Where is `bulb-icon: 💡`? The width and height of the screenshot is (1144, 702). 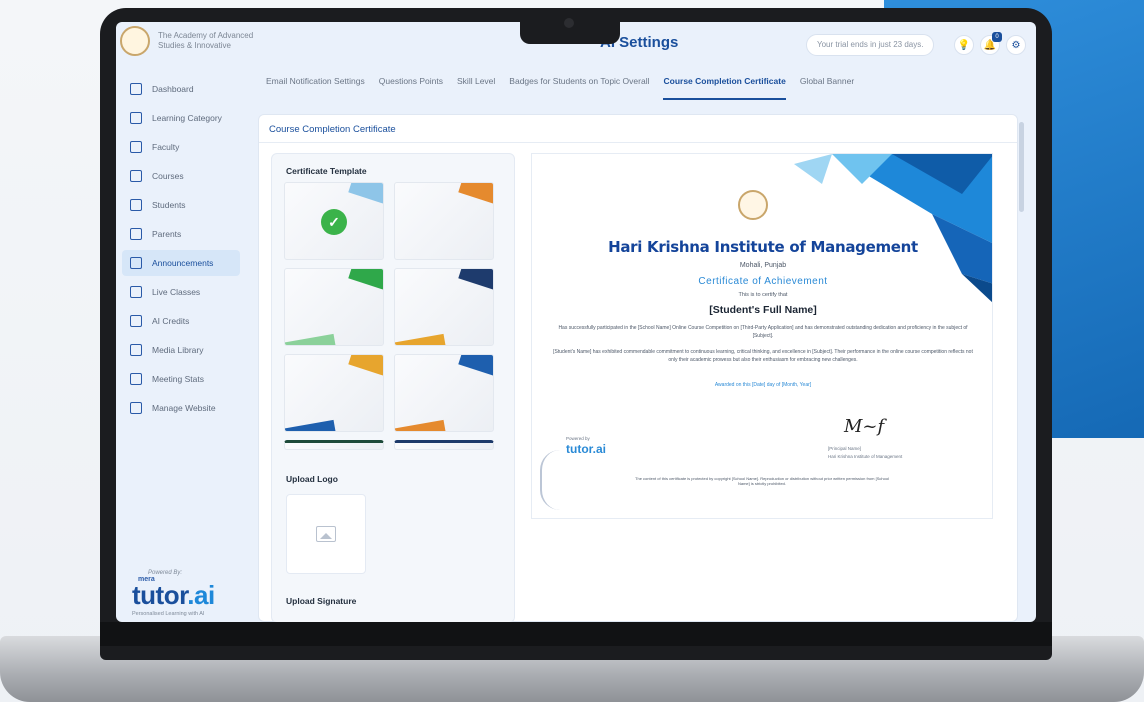 bulb-icon: 💡 is located at coordinates (964, 45).